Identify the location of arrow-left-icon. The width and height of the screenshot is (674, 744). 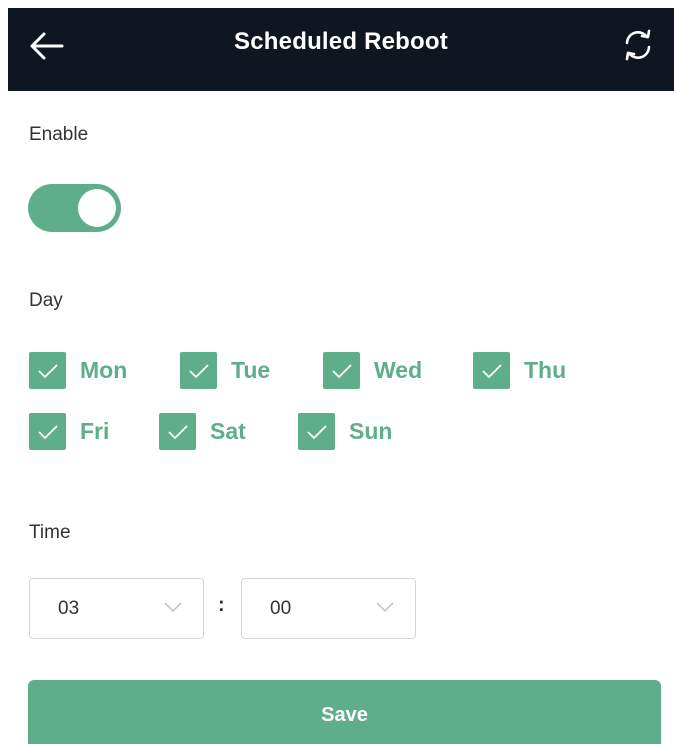
(47, 46).